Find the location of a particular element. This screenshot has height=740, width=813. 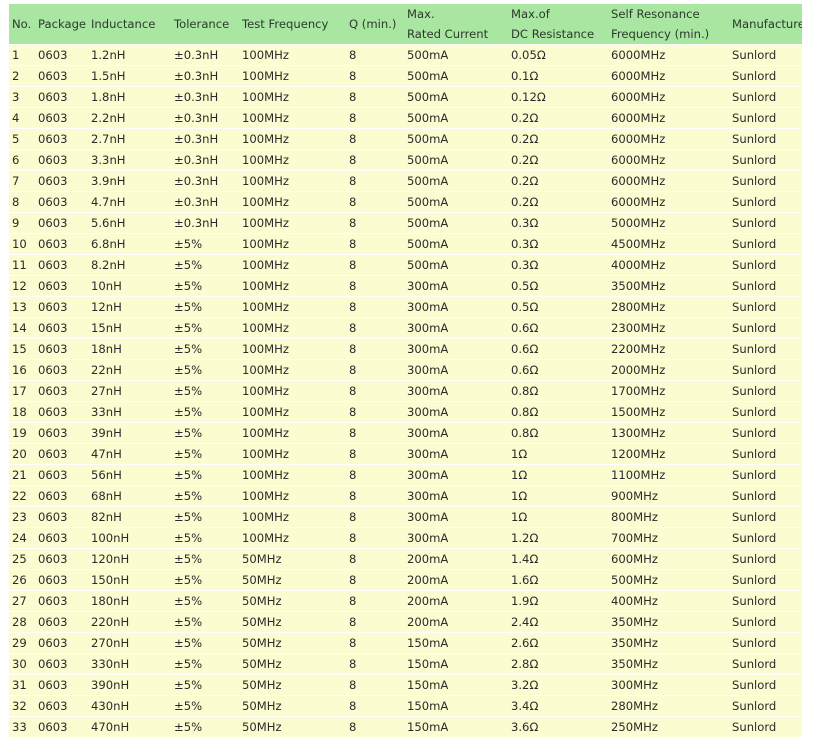

cell-self-resonance: 6000MHz is located at coordinates (668, 96).